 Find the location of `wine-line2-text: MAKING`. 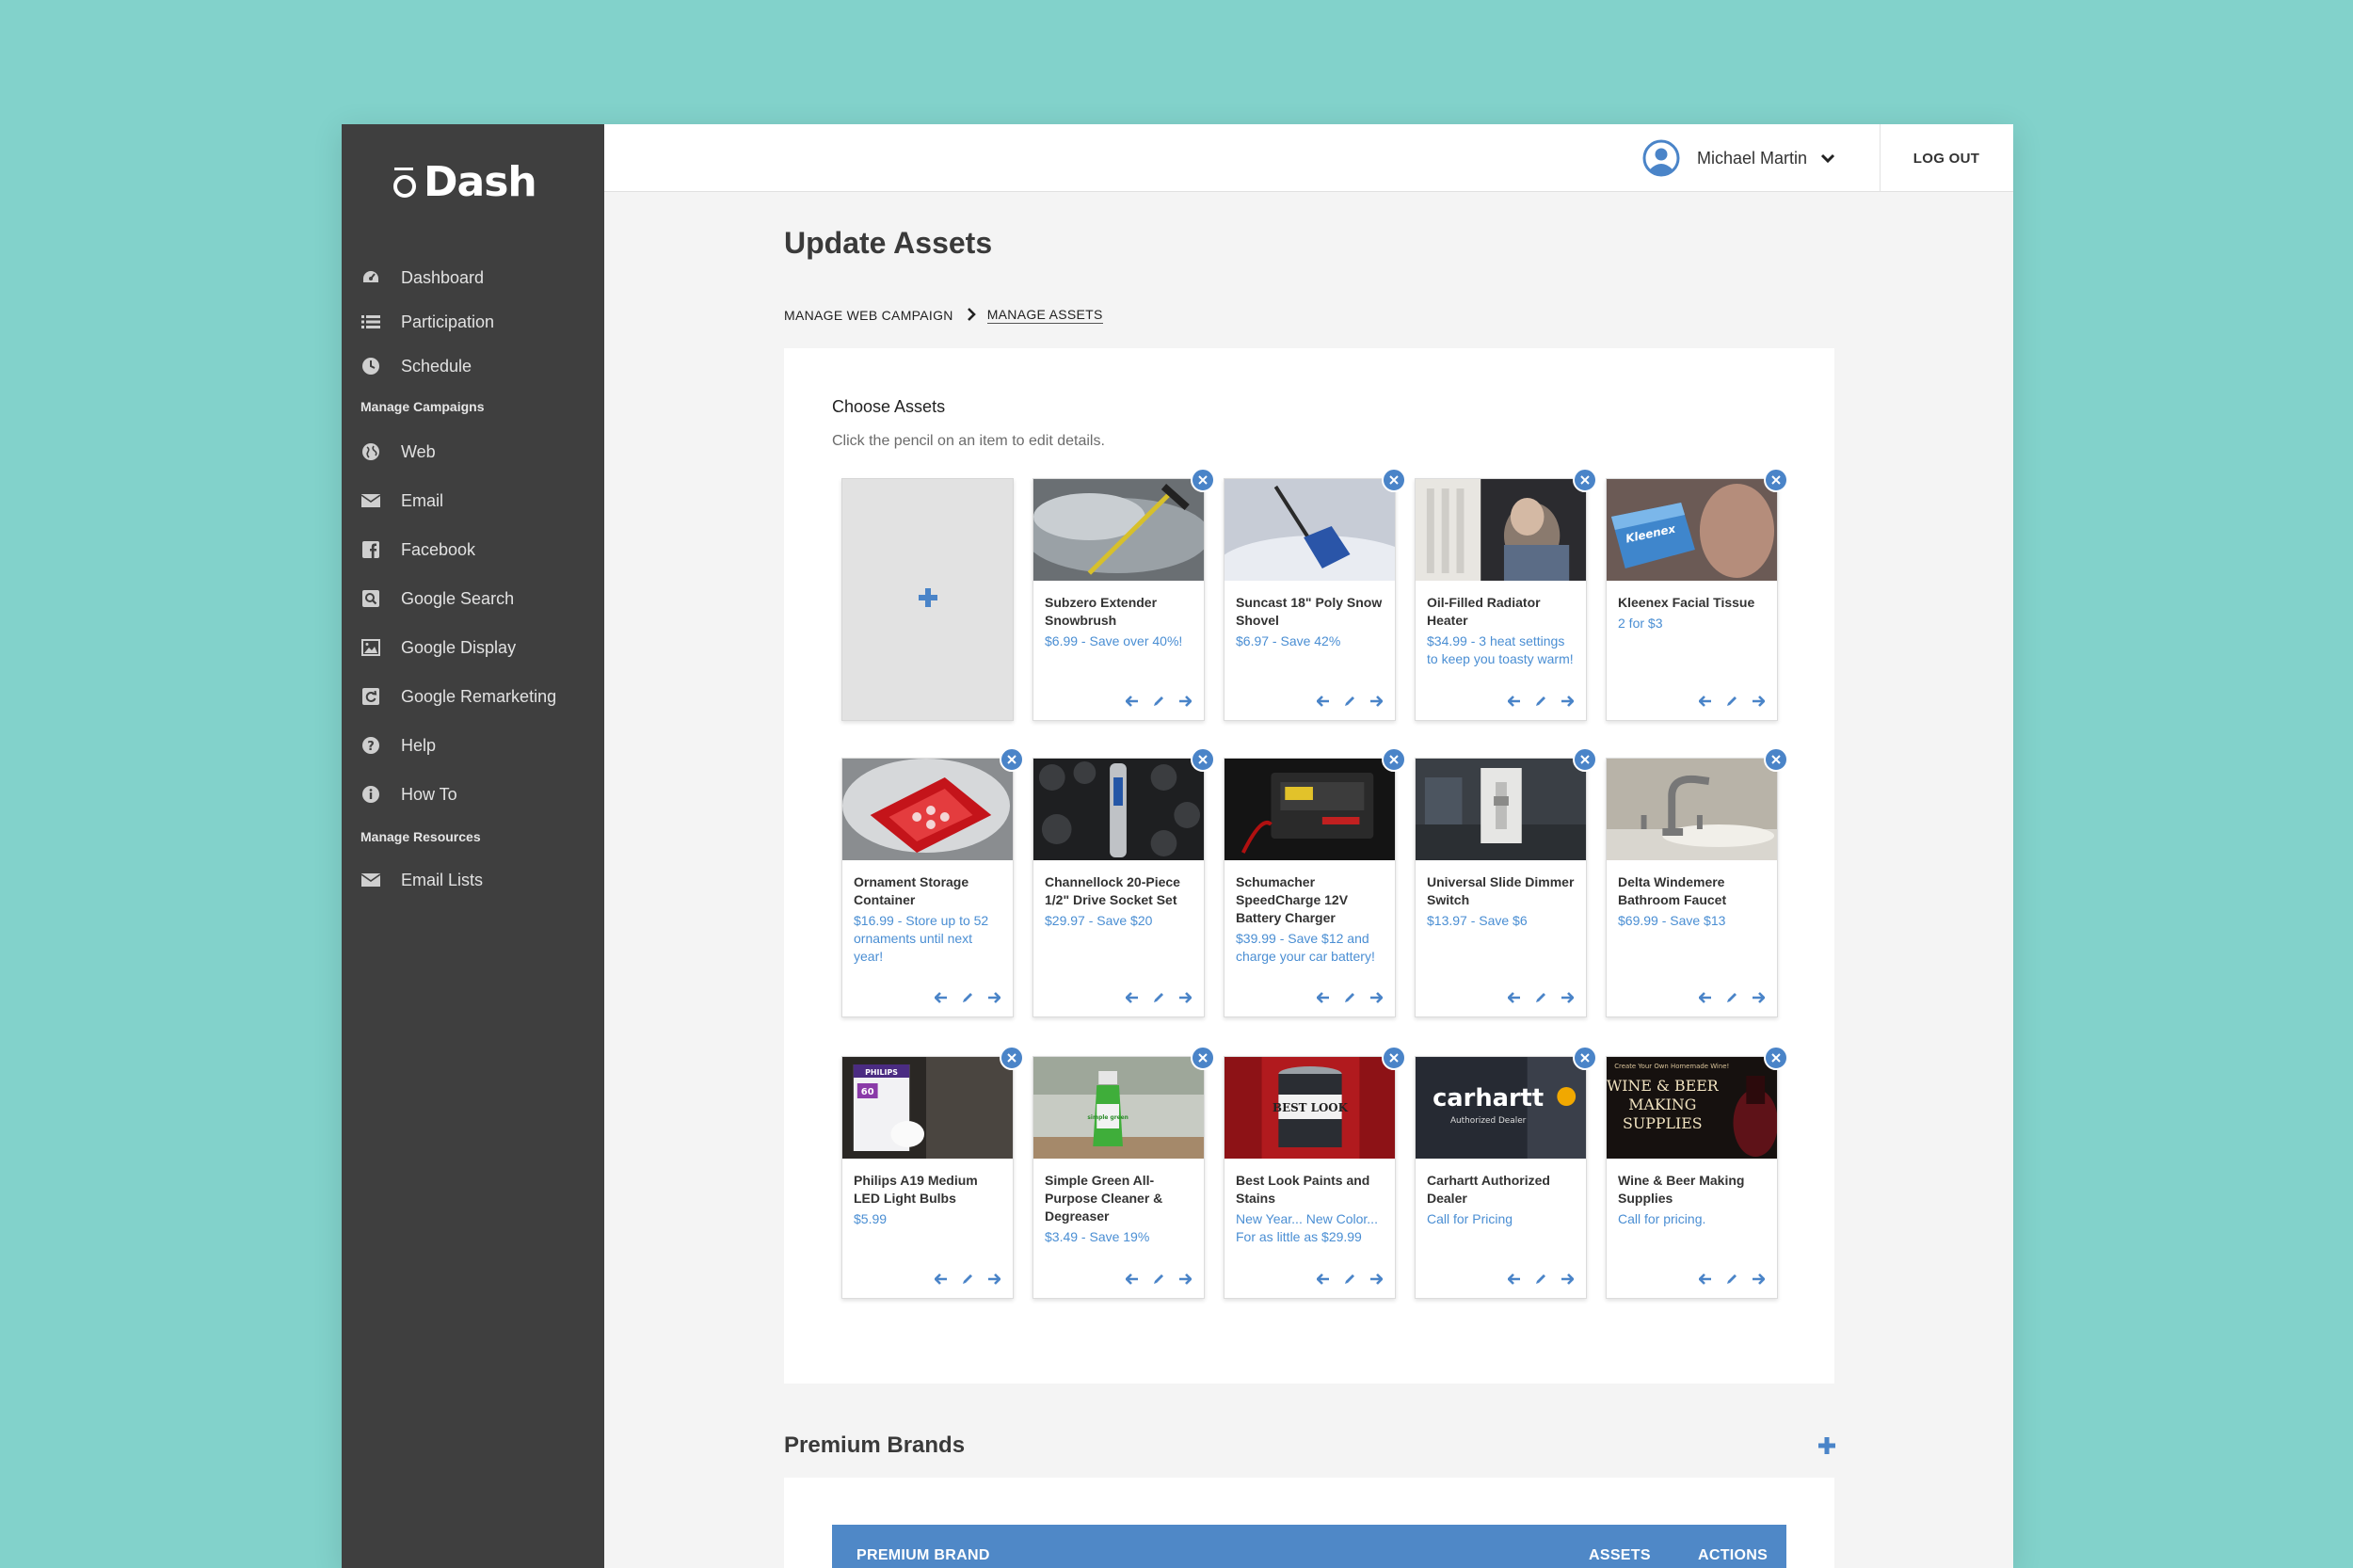

wine-line2-text: MAKING is located at coordinates (1662, 1104).